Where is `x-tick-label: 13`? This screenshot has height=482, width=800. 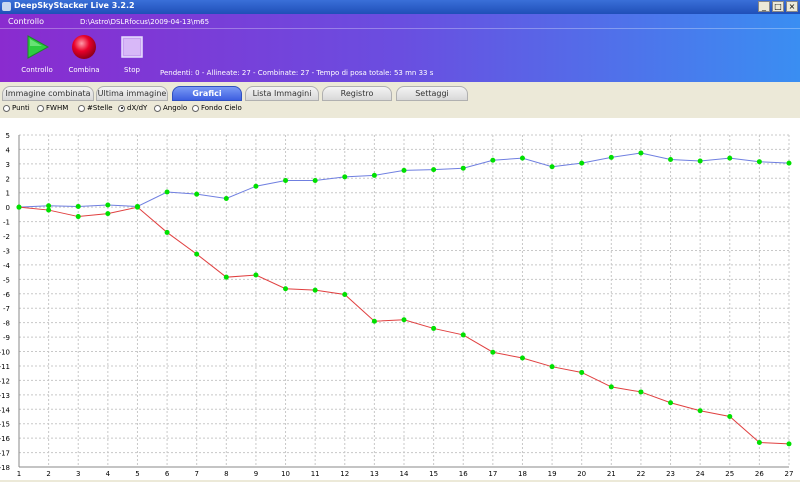 x-tick-label: 13 is located at coordinates (374, 474).